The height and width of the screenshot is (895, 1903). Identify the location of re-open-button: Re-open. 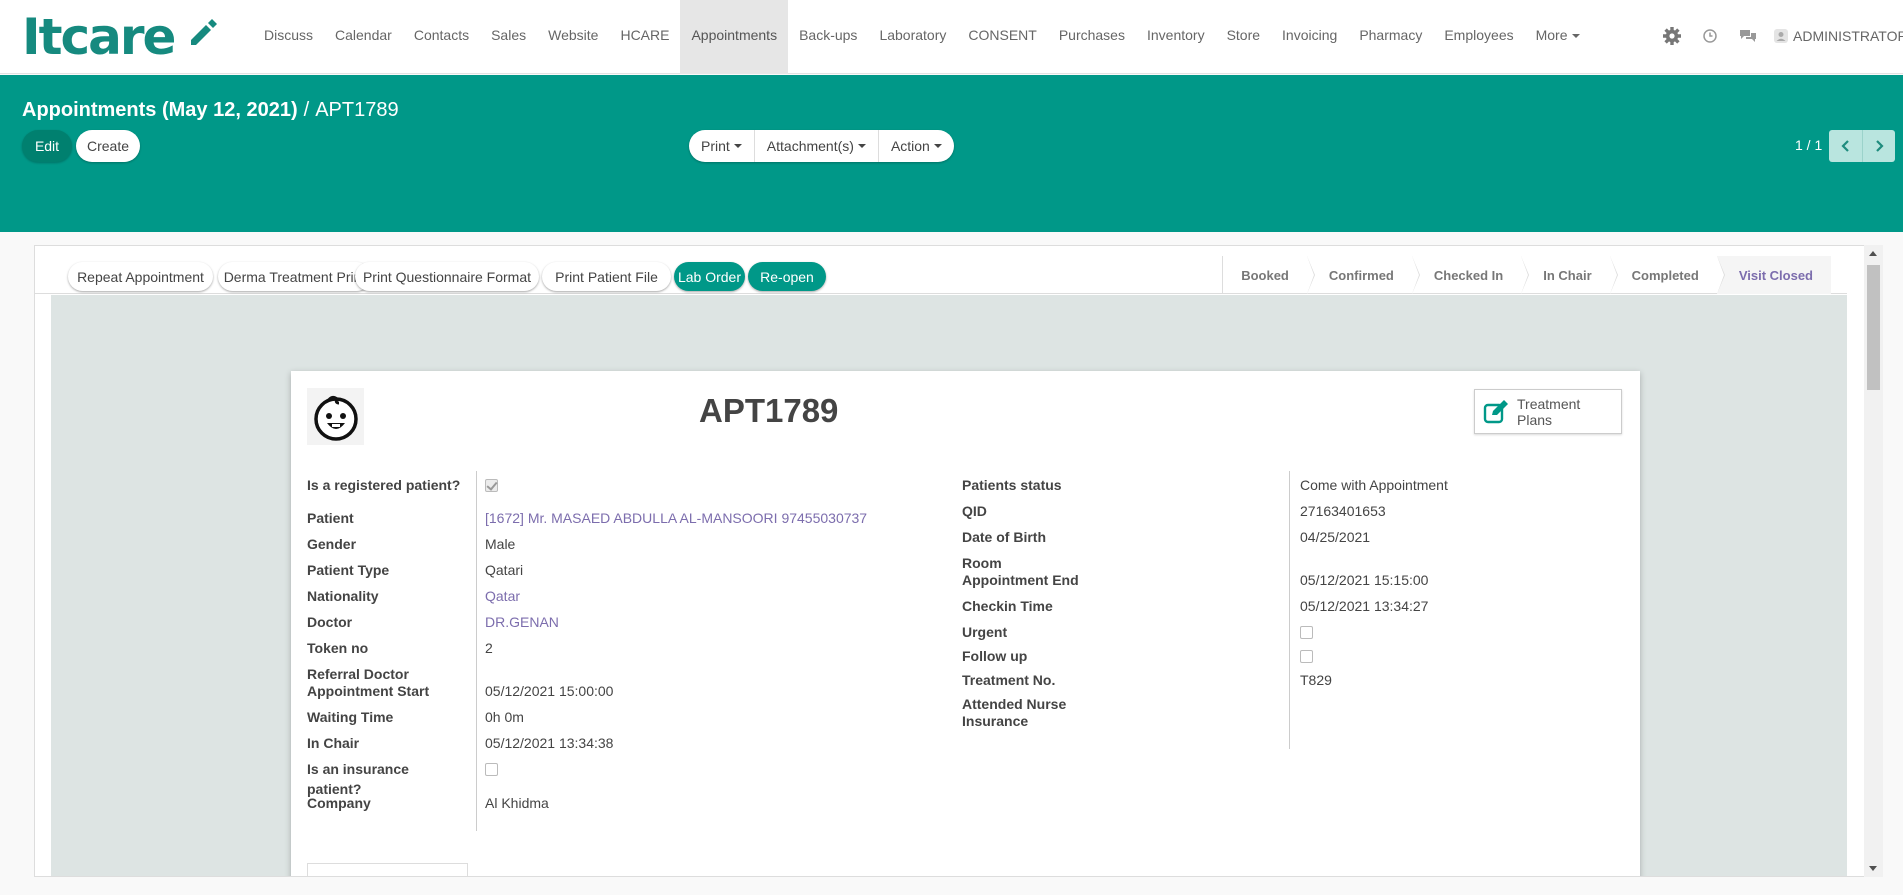
(787, 276).